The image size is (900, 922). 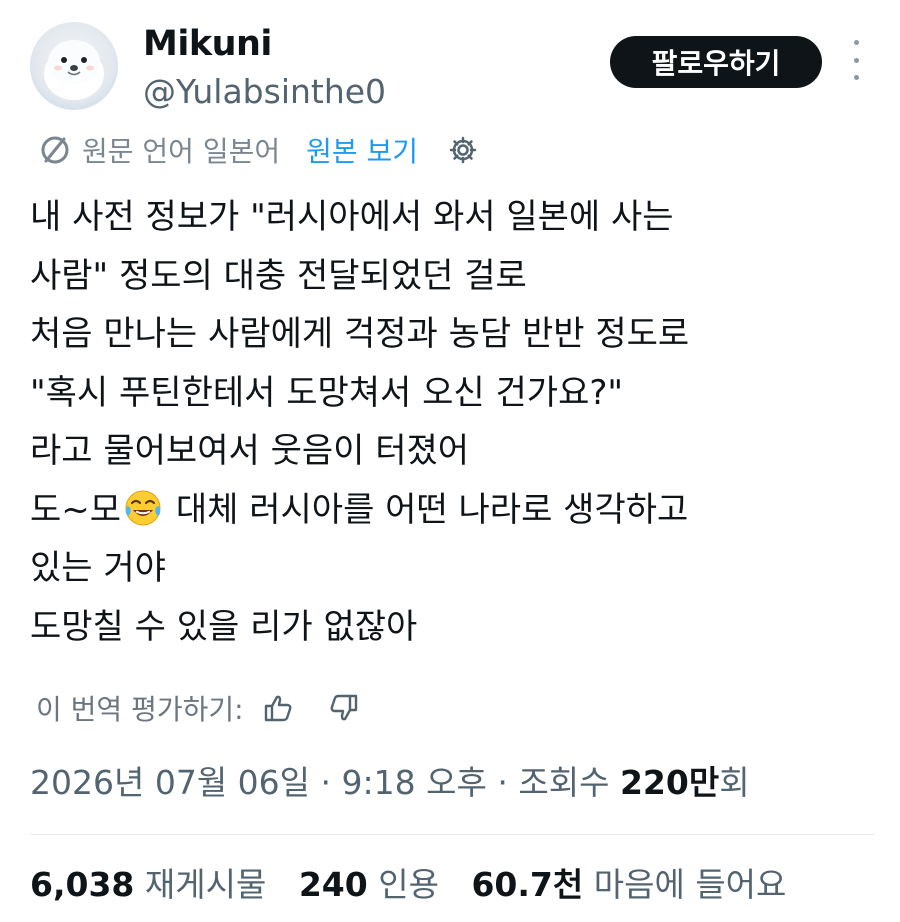 I want to click on tweet-line: "혹시 푸틴한테서 도망쳐서 오신 건가요?", so click(x=327, y=392).